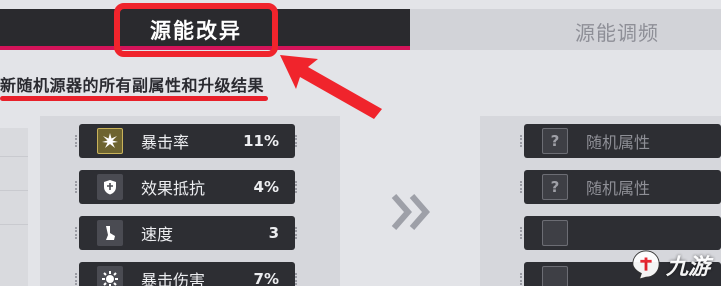 The width and height of the screenshot is (721, 286). What do you see at coordinates (132, 85) in the screenshot?
I see `description-text: 新随机源器的所有副属性和升级结果` at bounding box center [132, 85].